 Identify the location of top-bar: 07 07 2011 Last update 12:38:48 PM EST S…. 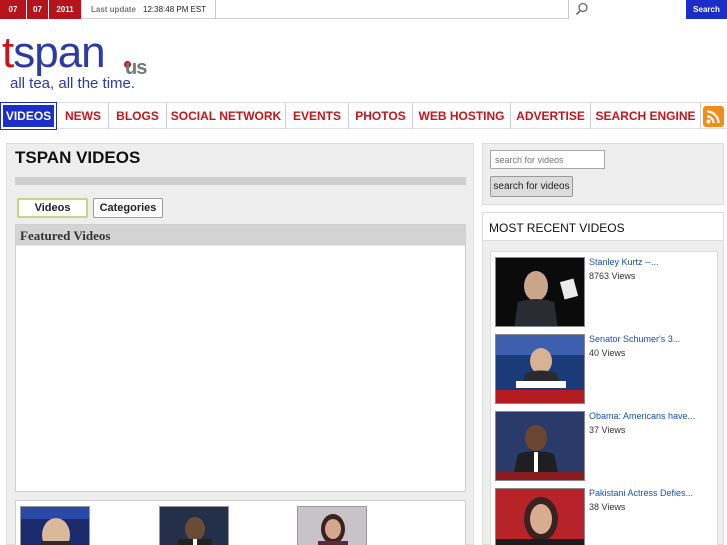
(363, 9).